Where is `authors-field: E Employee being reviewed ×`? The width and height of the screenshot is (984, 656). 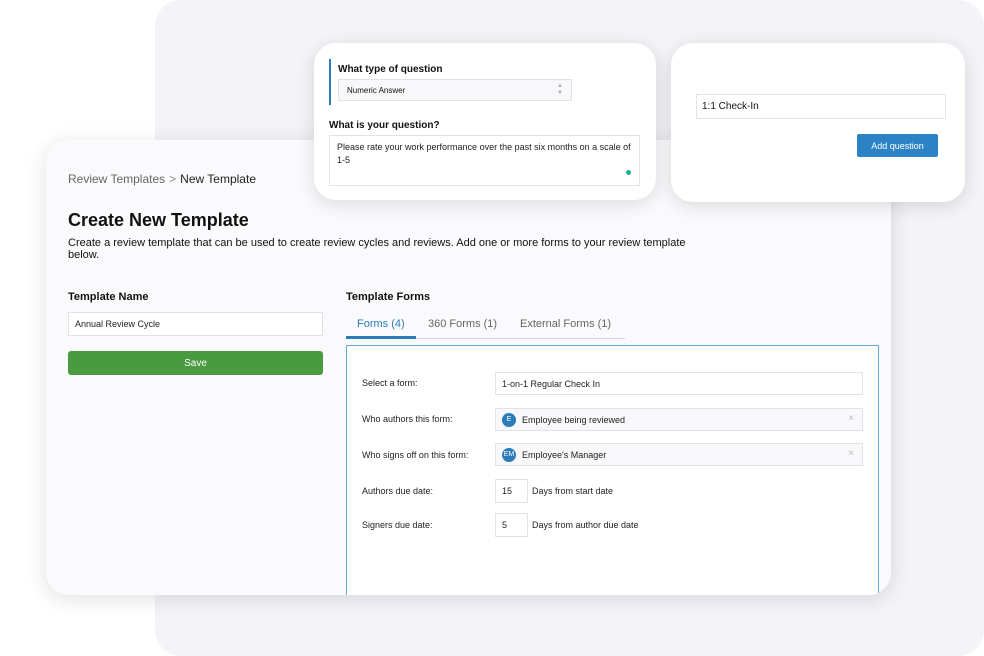
authors-field: E Employee being reviewed × is located at coordinates (679, 419).